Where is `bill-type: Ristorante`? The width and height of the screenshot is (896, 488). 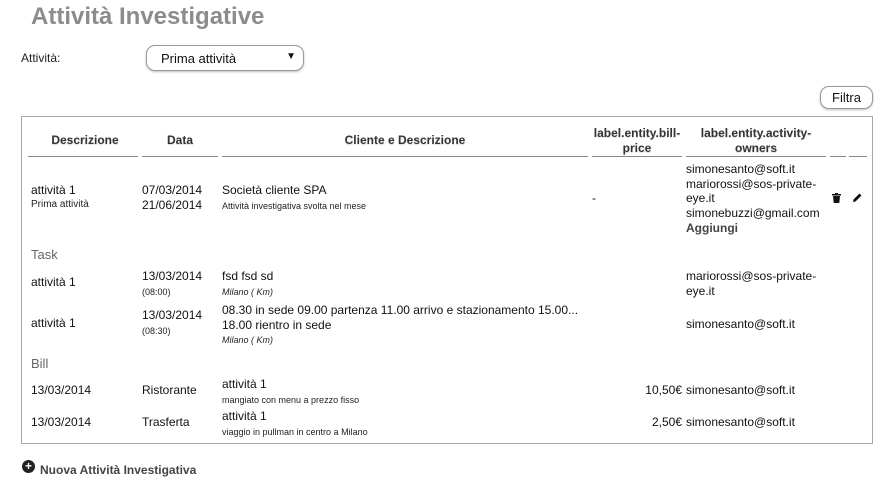 bill-type: Ristorante is located at coordinates (169, 390).